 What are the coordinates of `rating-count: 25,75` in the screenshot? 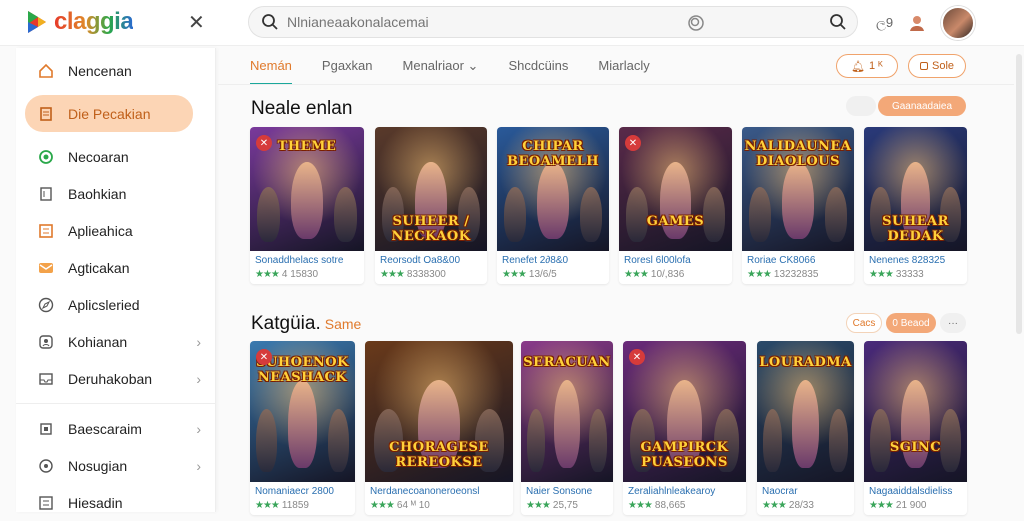 It's located at (565, 505).